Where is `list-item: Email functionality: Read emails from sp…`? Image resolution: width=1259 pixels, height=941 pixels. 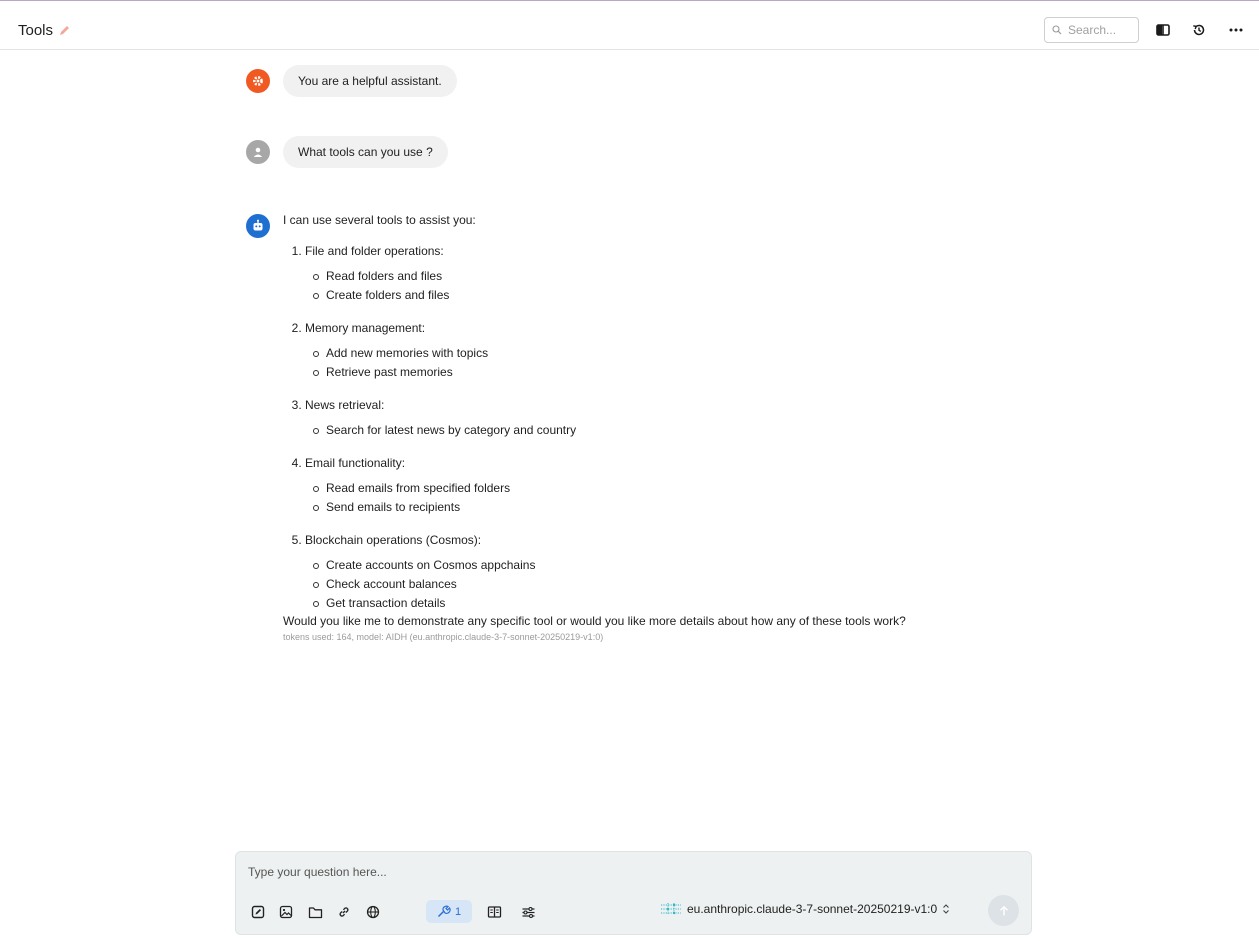
list-item: Email functionality: Read emails from sp… is located at coordinates (654, 486).